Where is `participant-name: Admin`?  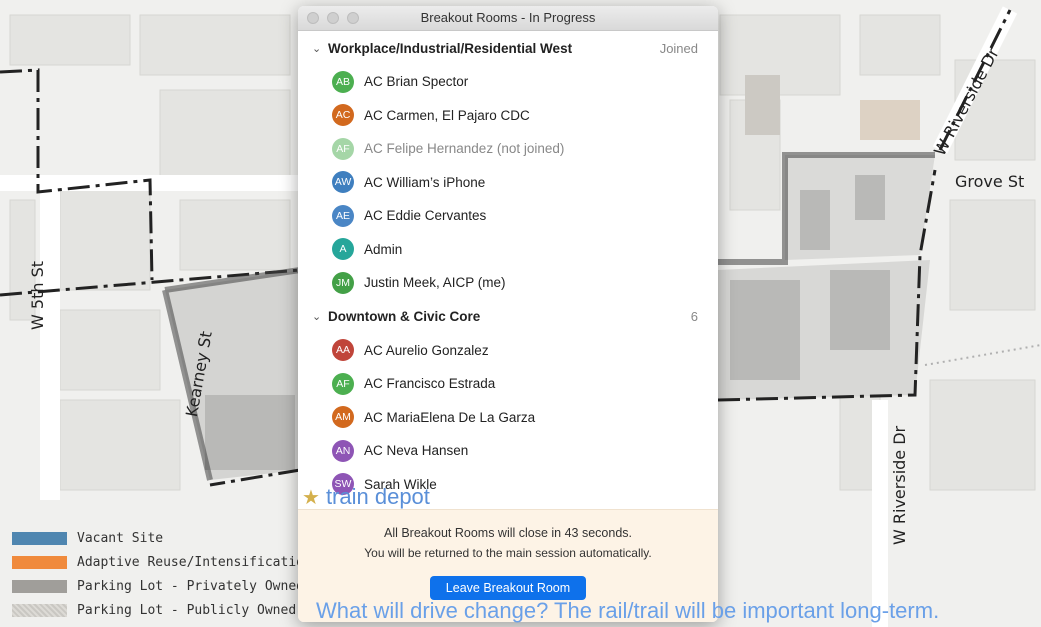 participant-name: Admin is located at coordinates (383, 249).